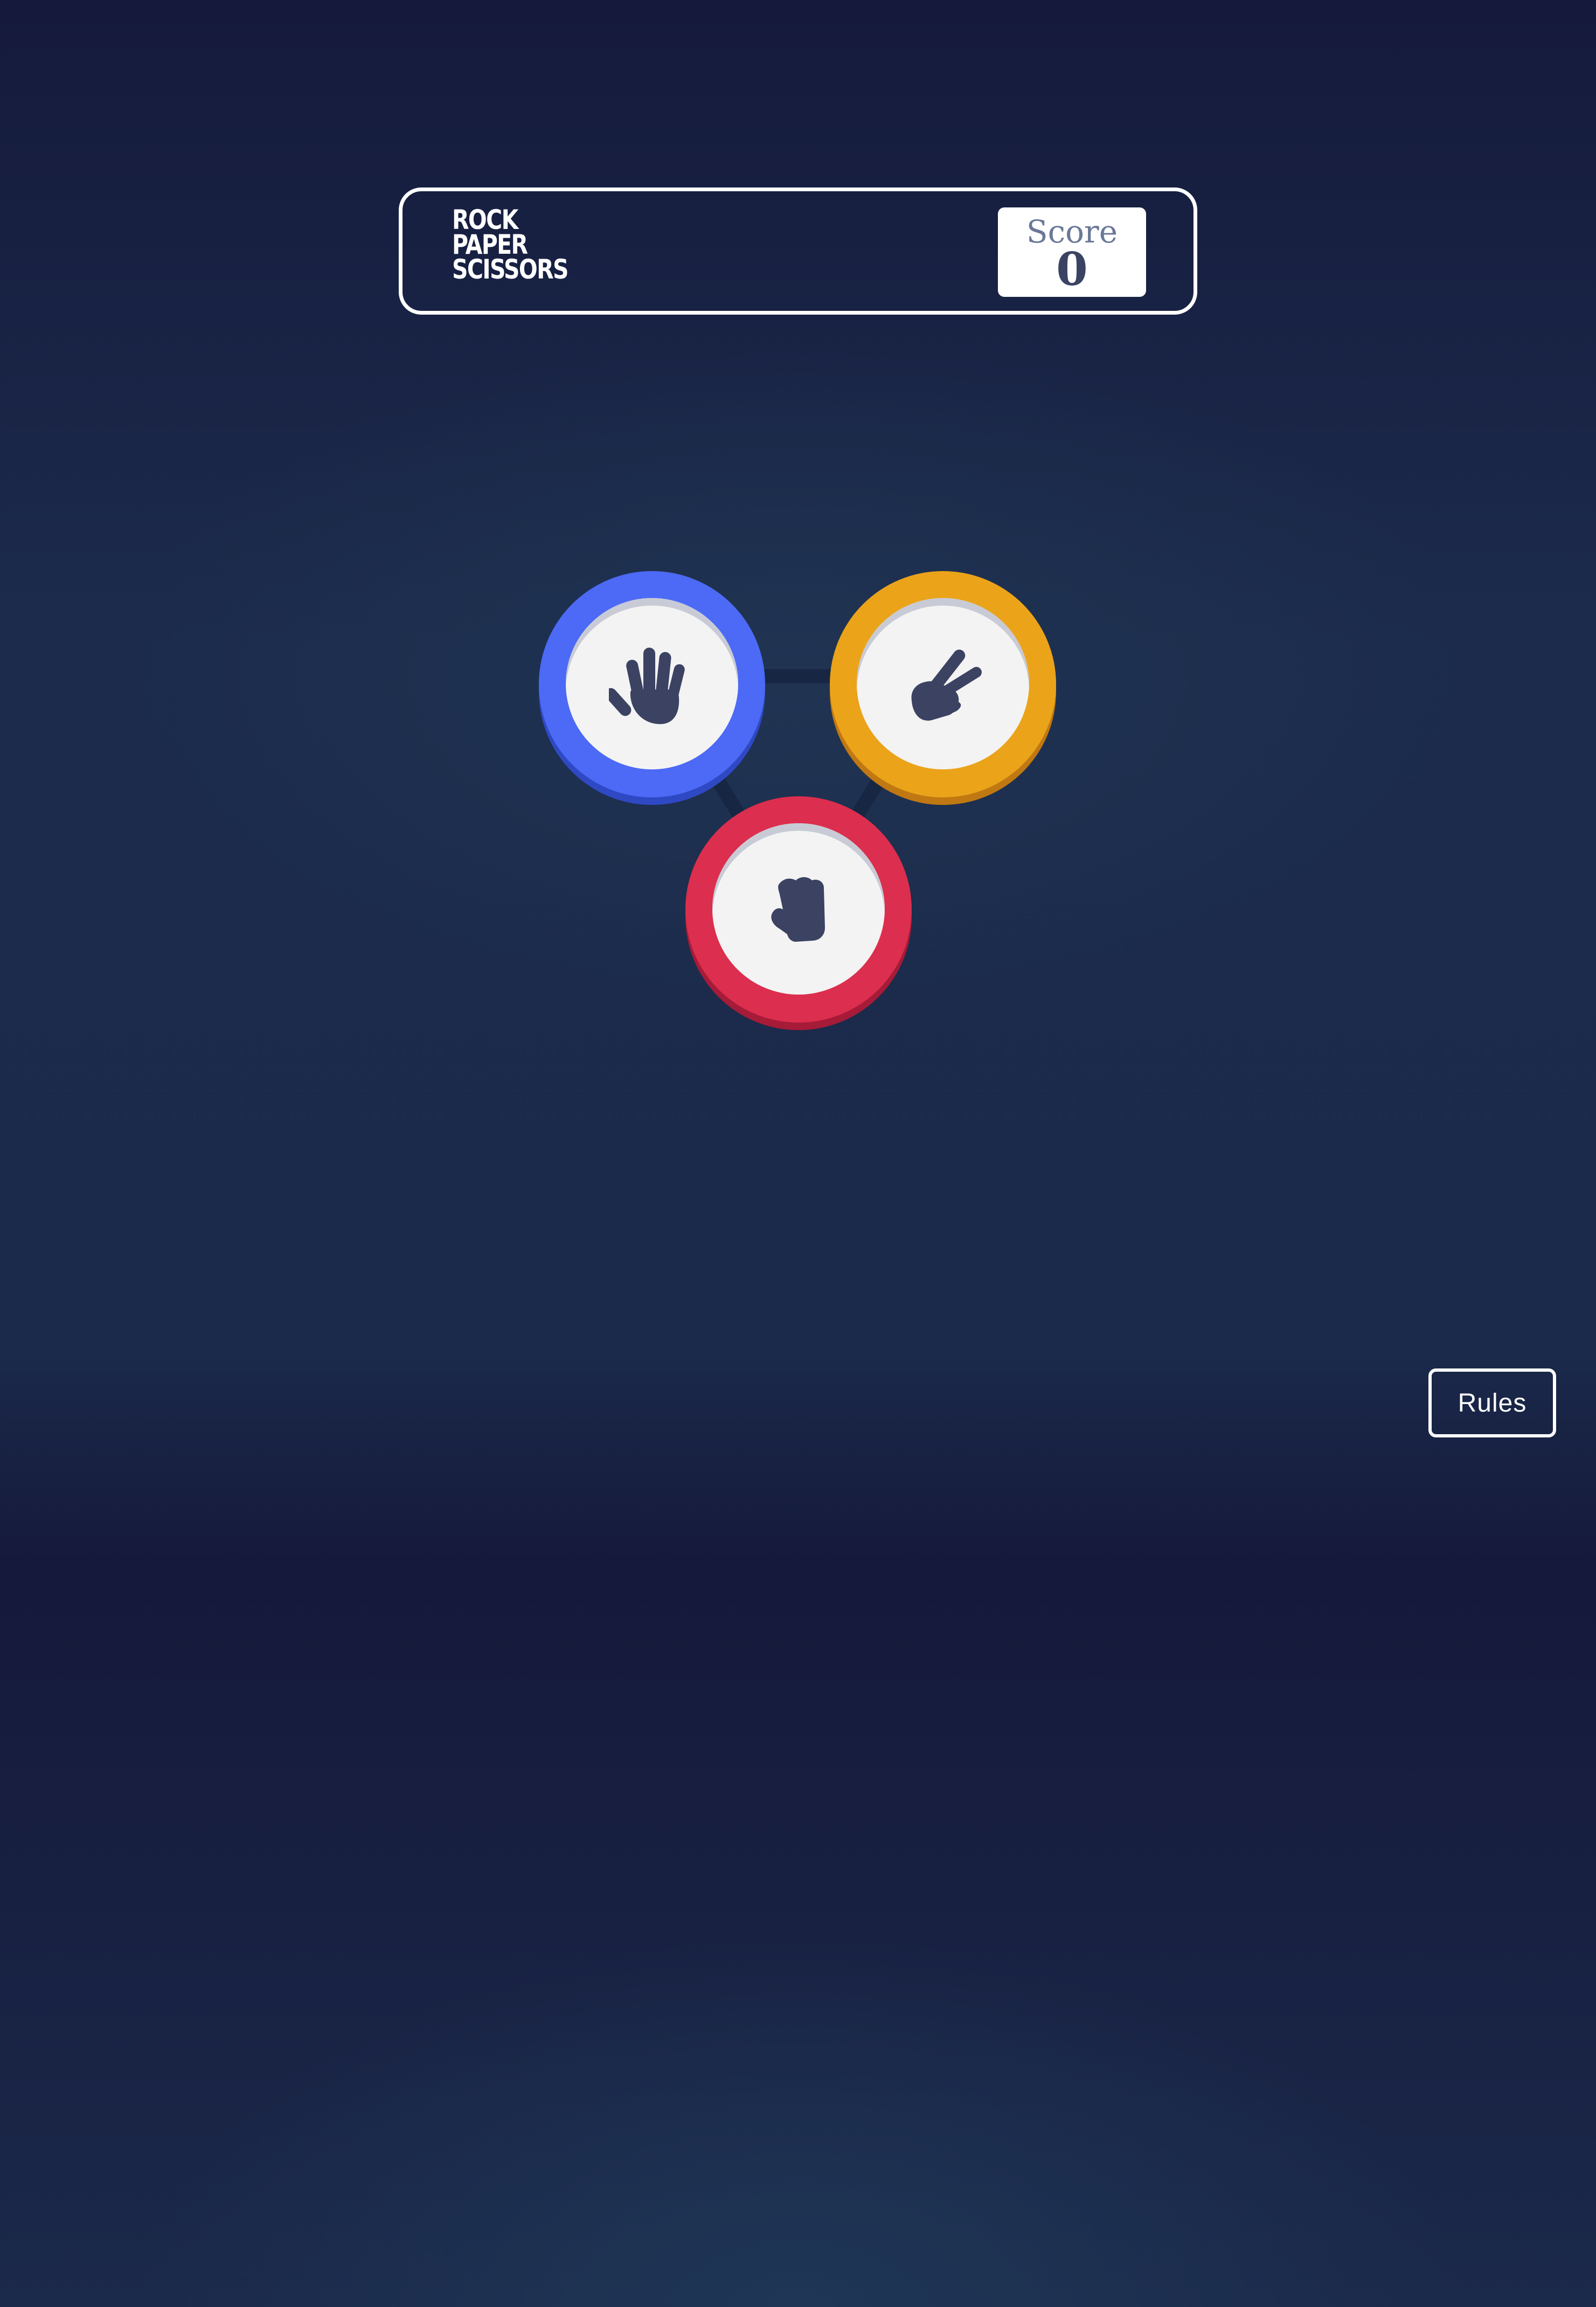 The width and height of the screenshot is (1596, 2307). Describe the element at coordinates (1492, 1402) in the screenshot. I see `rules-button: Rules` at that location.